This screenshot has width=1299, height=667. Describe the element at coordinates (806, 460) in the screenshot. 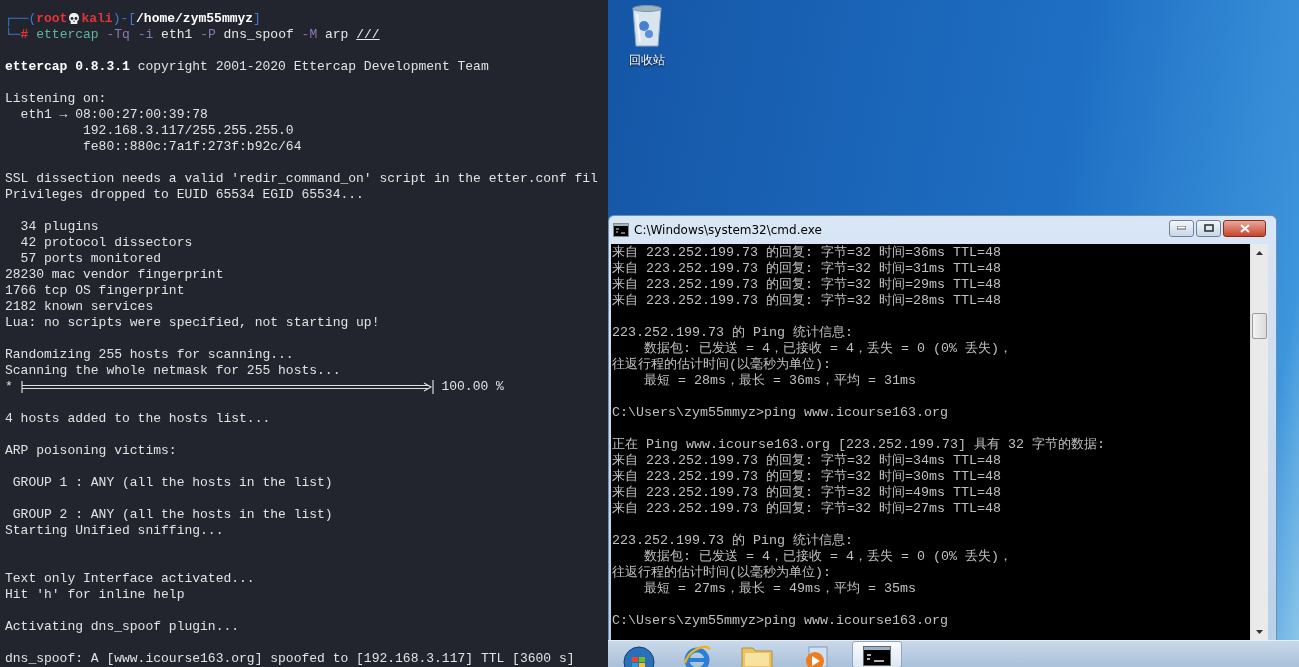

I see `console-line: 来自 223.252.199.73 的回复: 字节=32 时间=34ms TTL=48` at that location.